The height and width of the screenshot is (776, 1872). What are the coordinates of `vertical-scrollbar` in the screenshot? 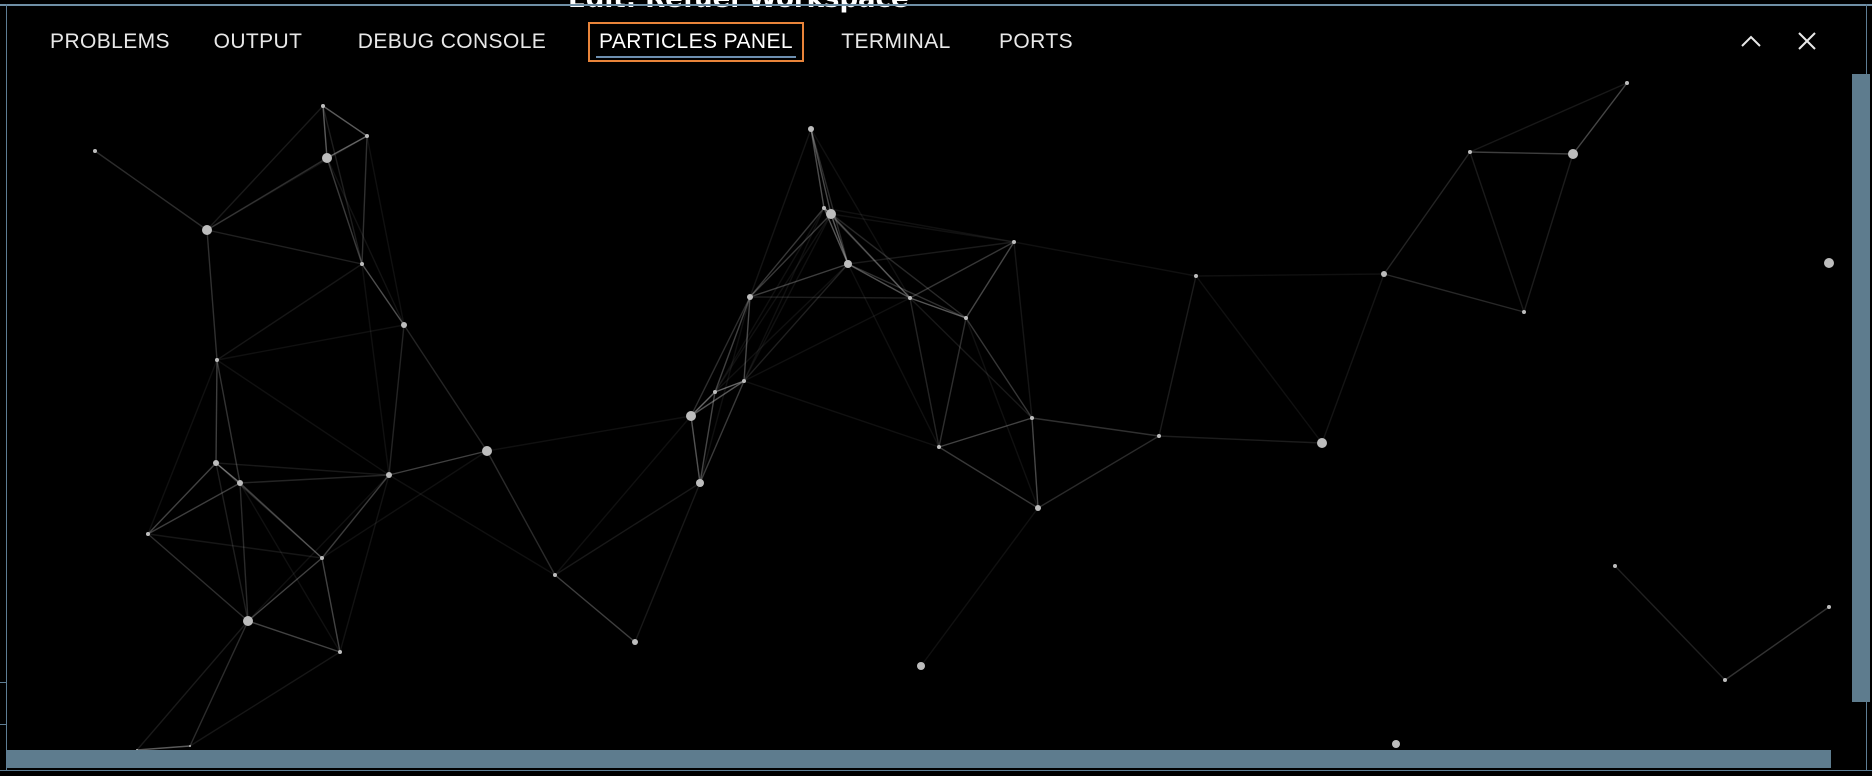 It's located at (1861, 388).